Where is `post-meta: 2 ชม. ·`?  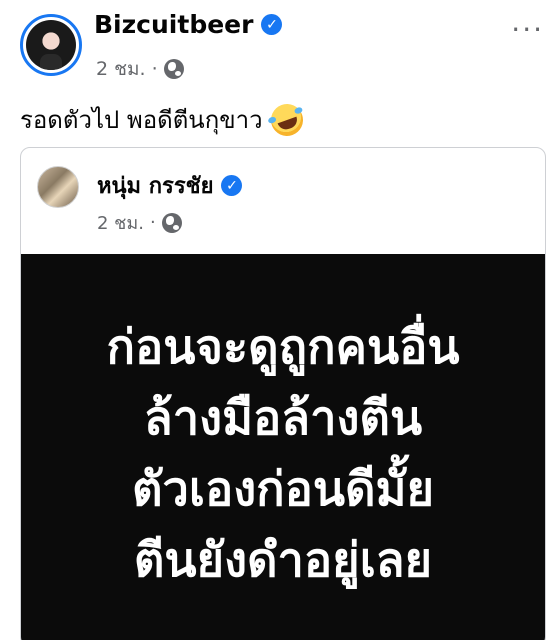 post-meta: 2 ชม. · is located at coordinates (140, 69).